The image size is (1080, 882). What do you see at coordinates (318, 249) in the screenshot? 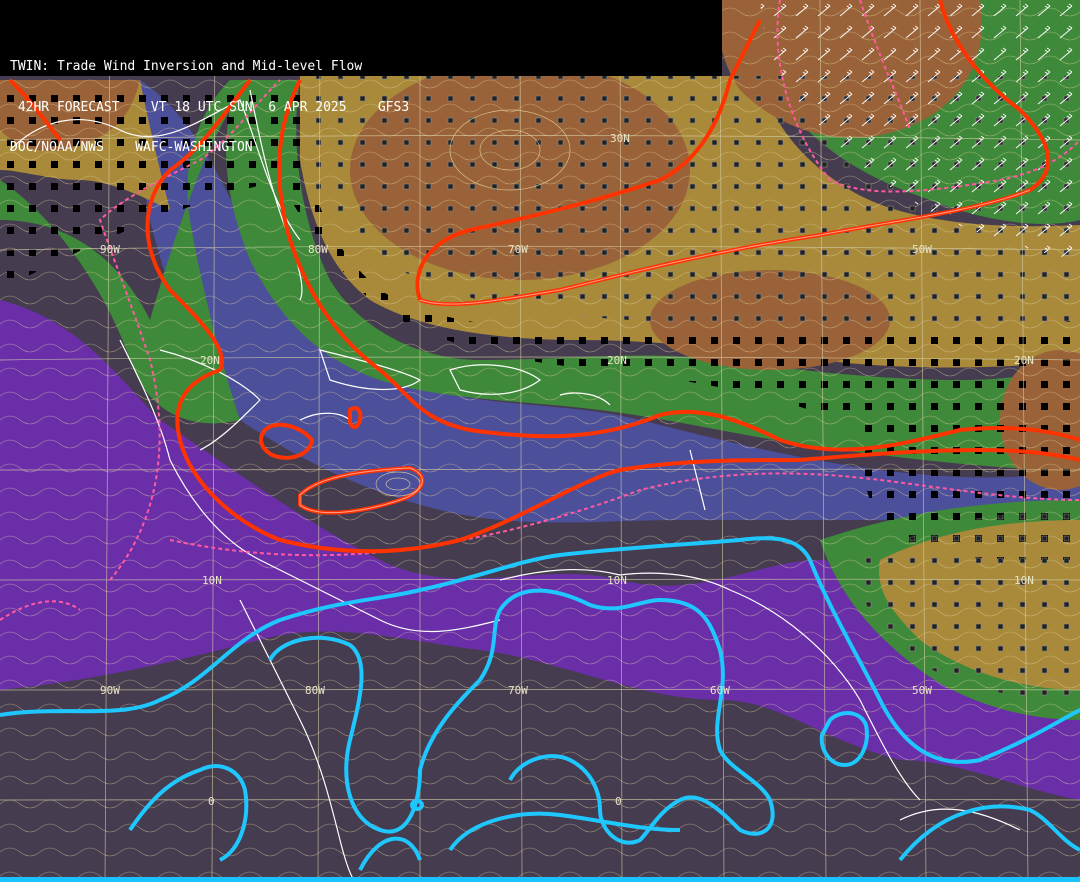
I see `lon-80w-label-n: 80W` at bounding box center [318, 249].